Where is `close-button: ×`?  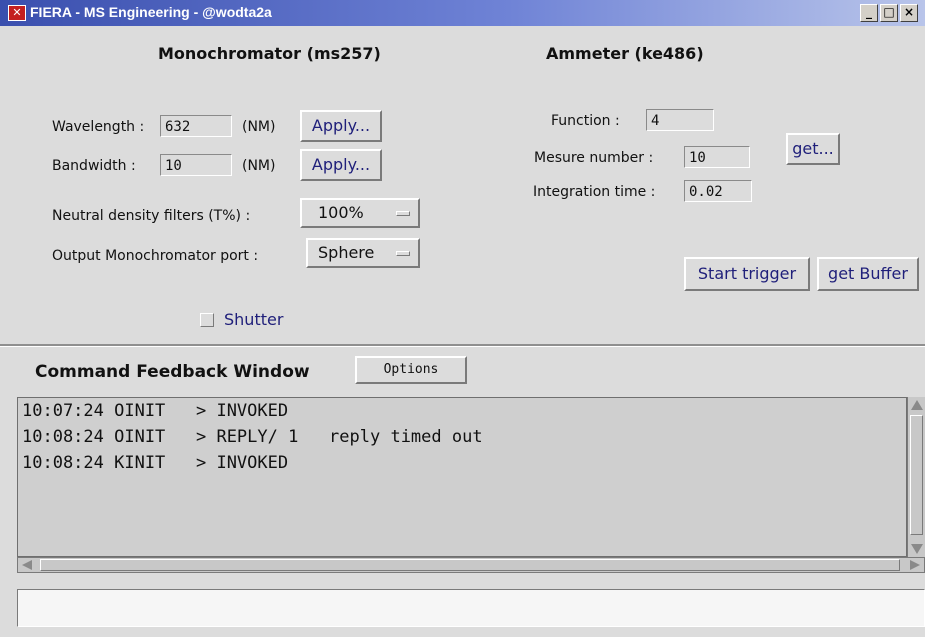
close-button: × is located at coordinates (909, 13).